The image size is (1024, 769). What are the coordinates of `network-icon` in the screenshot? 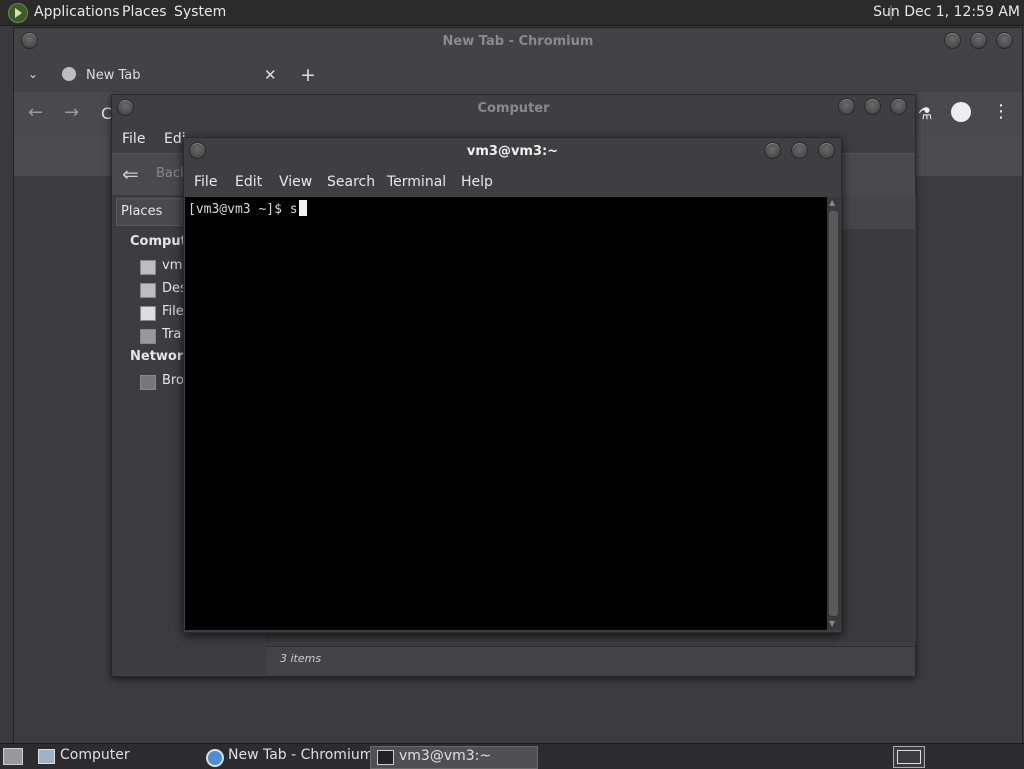 It's located at (148, 382).